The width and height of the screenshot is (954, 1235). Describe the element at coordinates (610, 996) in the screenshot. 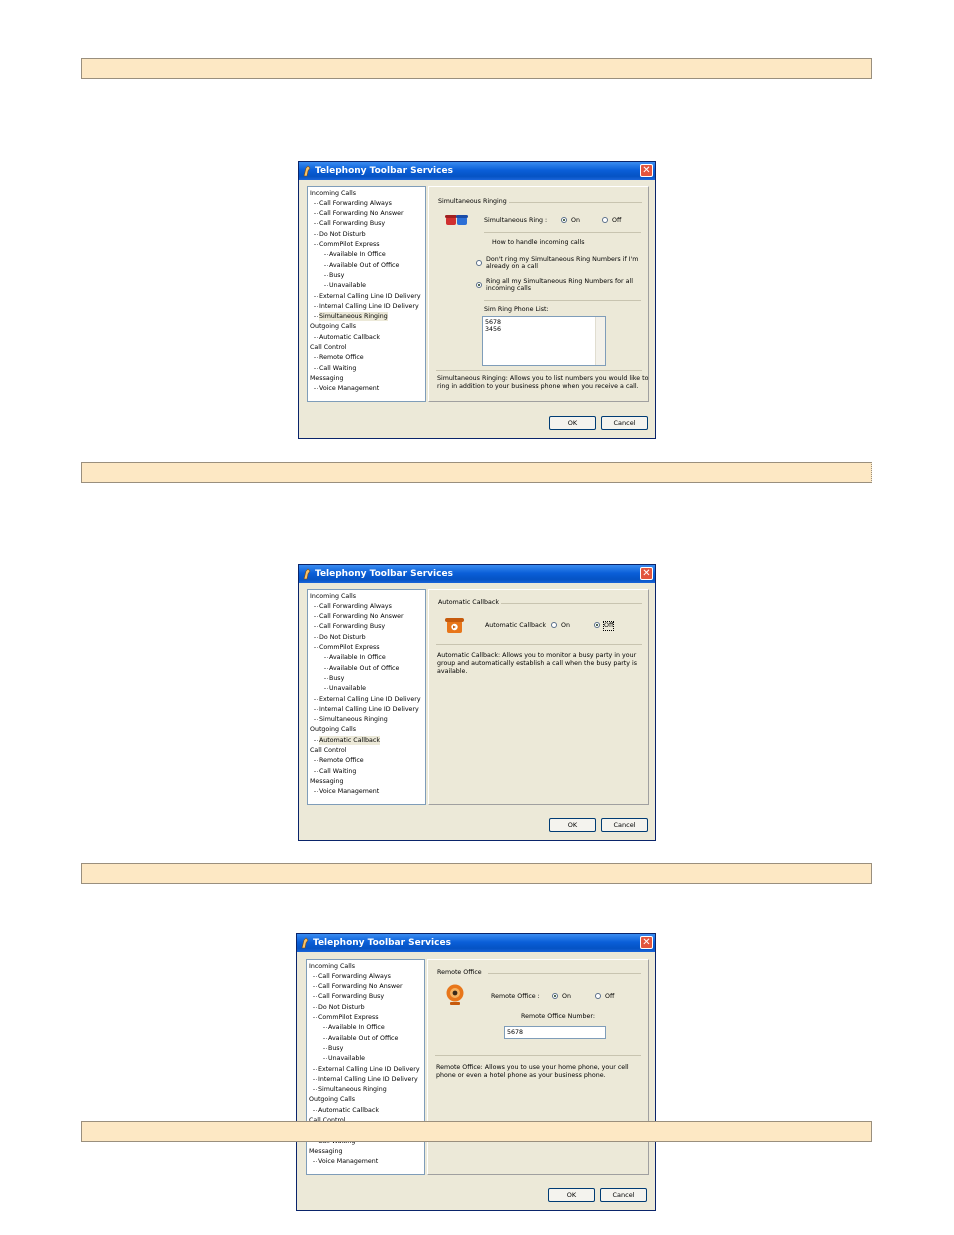

I see `off-label: Off` at that location.